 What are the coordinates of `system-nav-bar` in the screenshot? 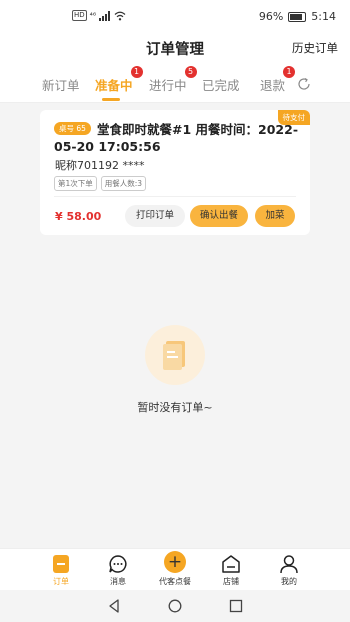 It's located at (175, 606).